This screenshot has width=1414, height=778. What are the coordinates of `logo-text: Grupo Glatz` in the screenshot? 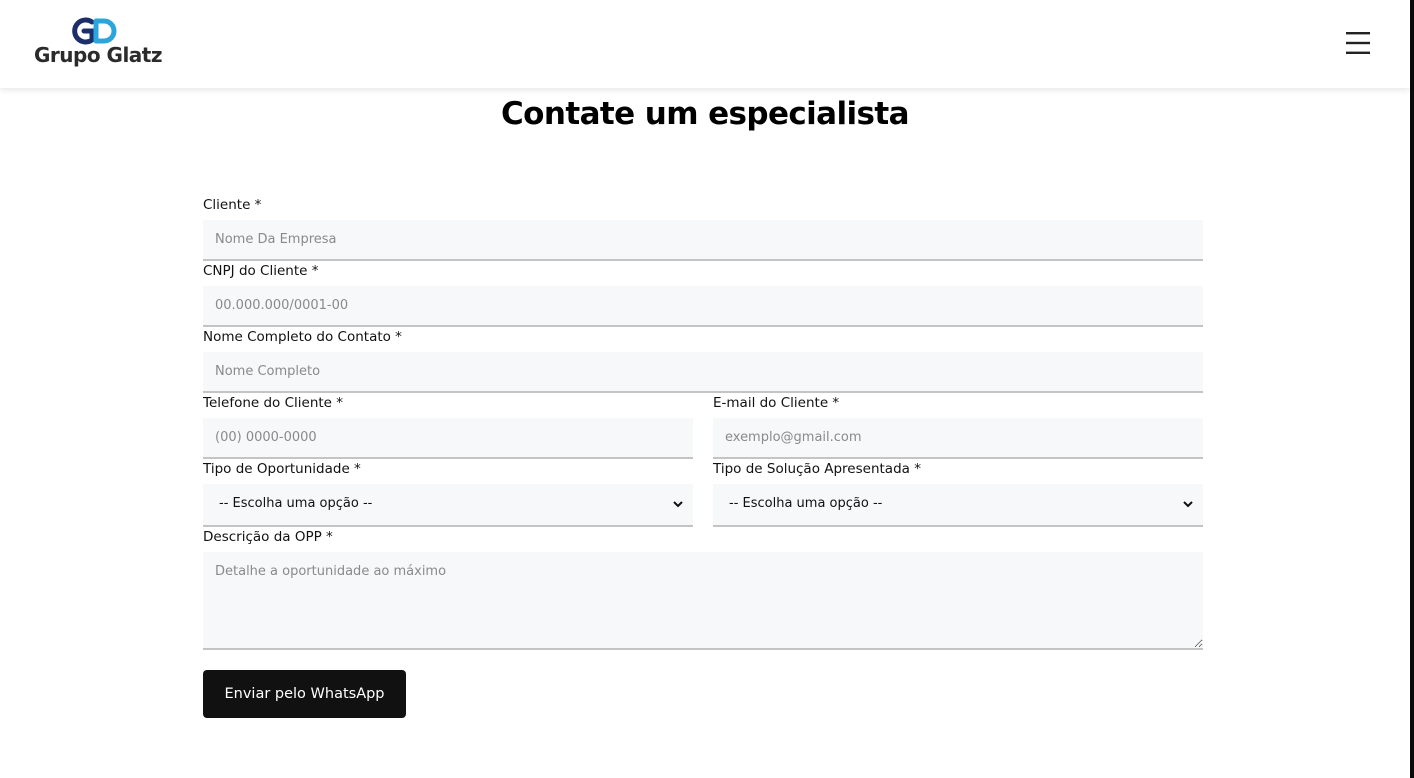 It's located at (98, 55).